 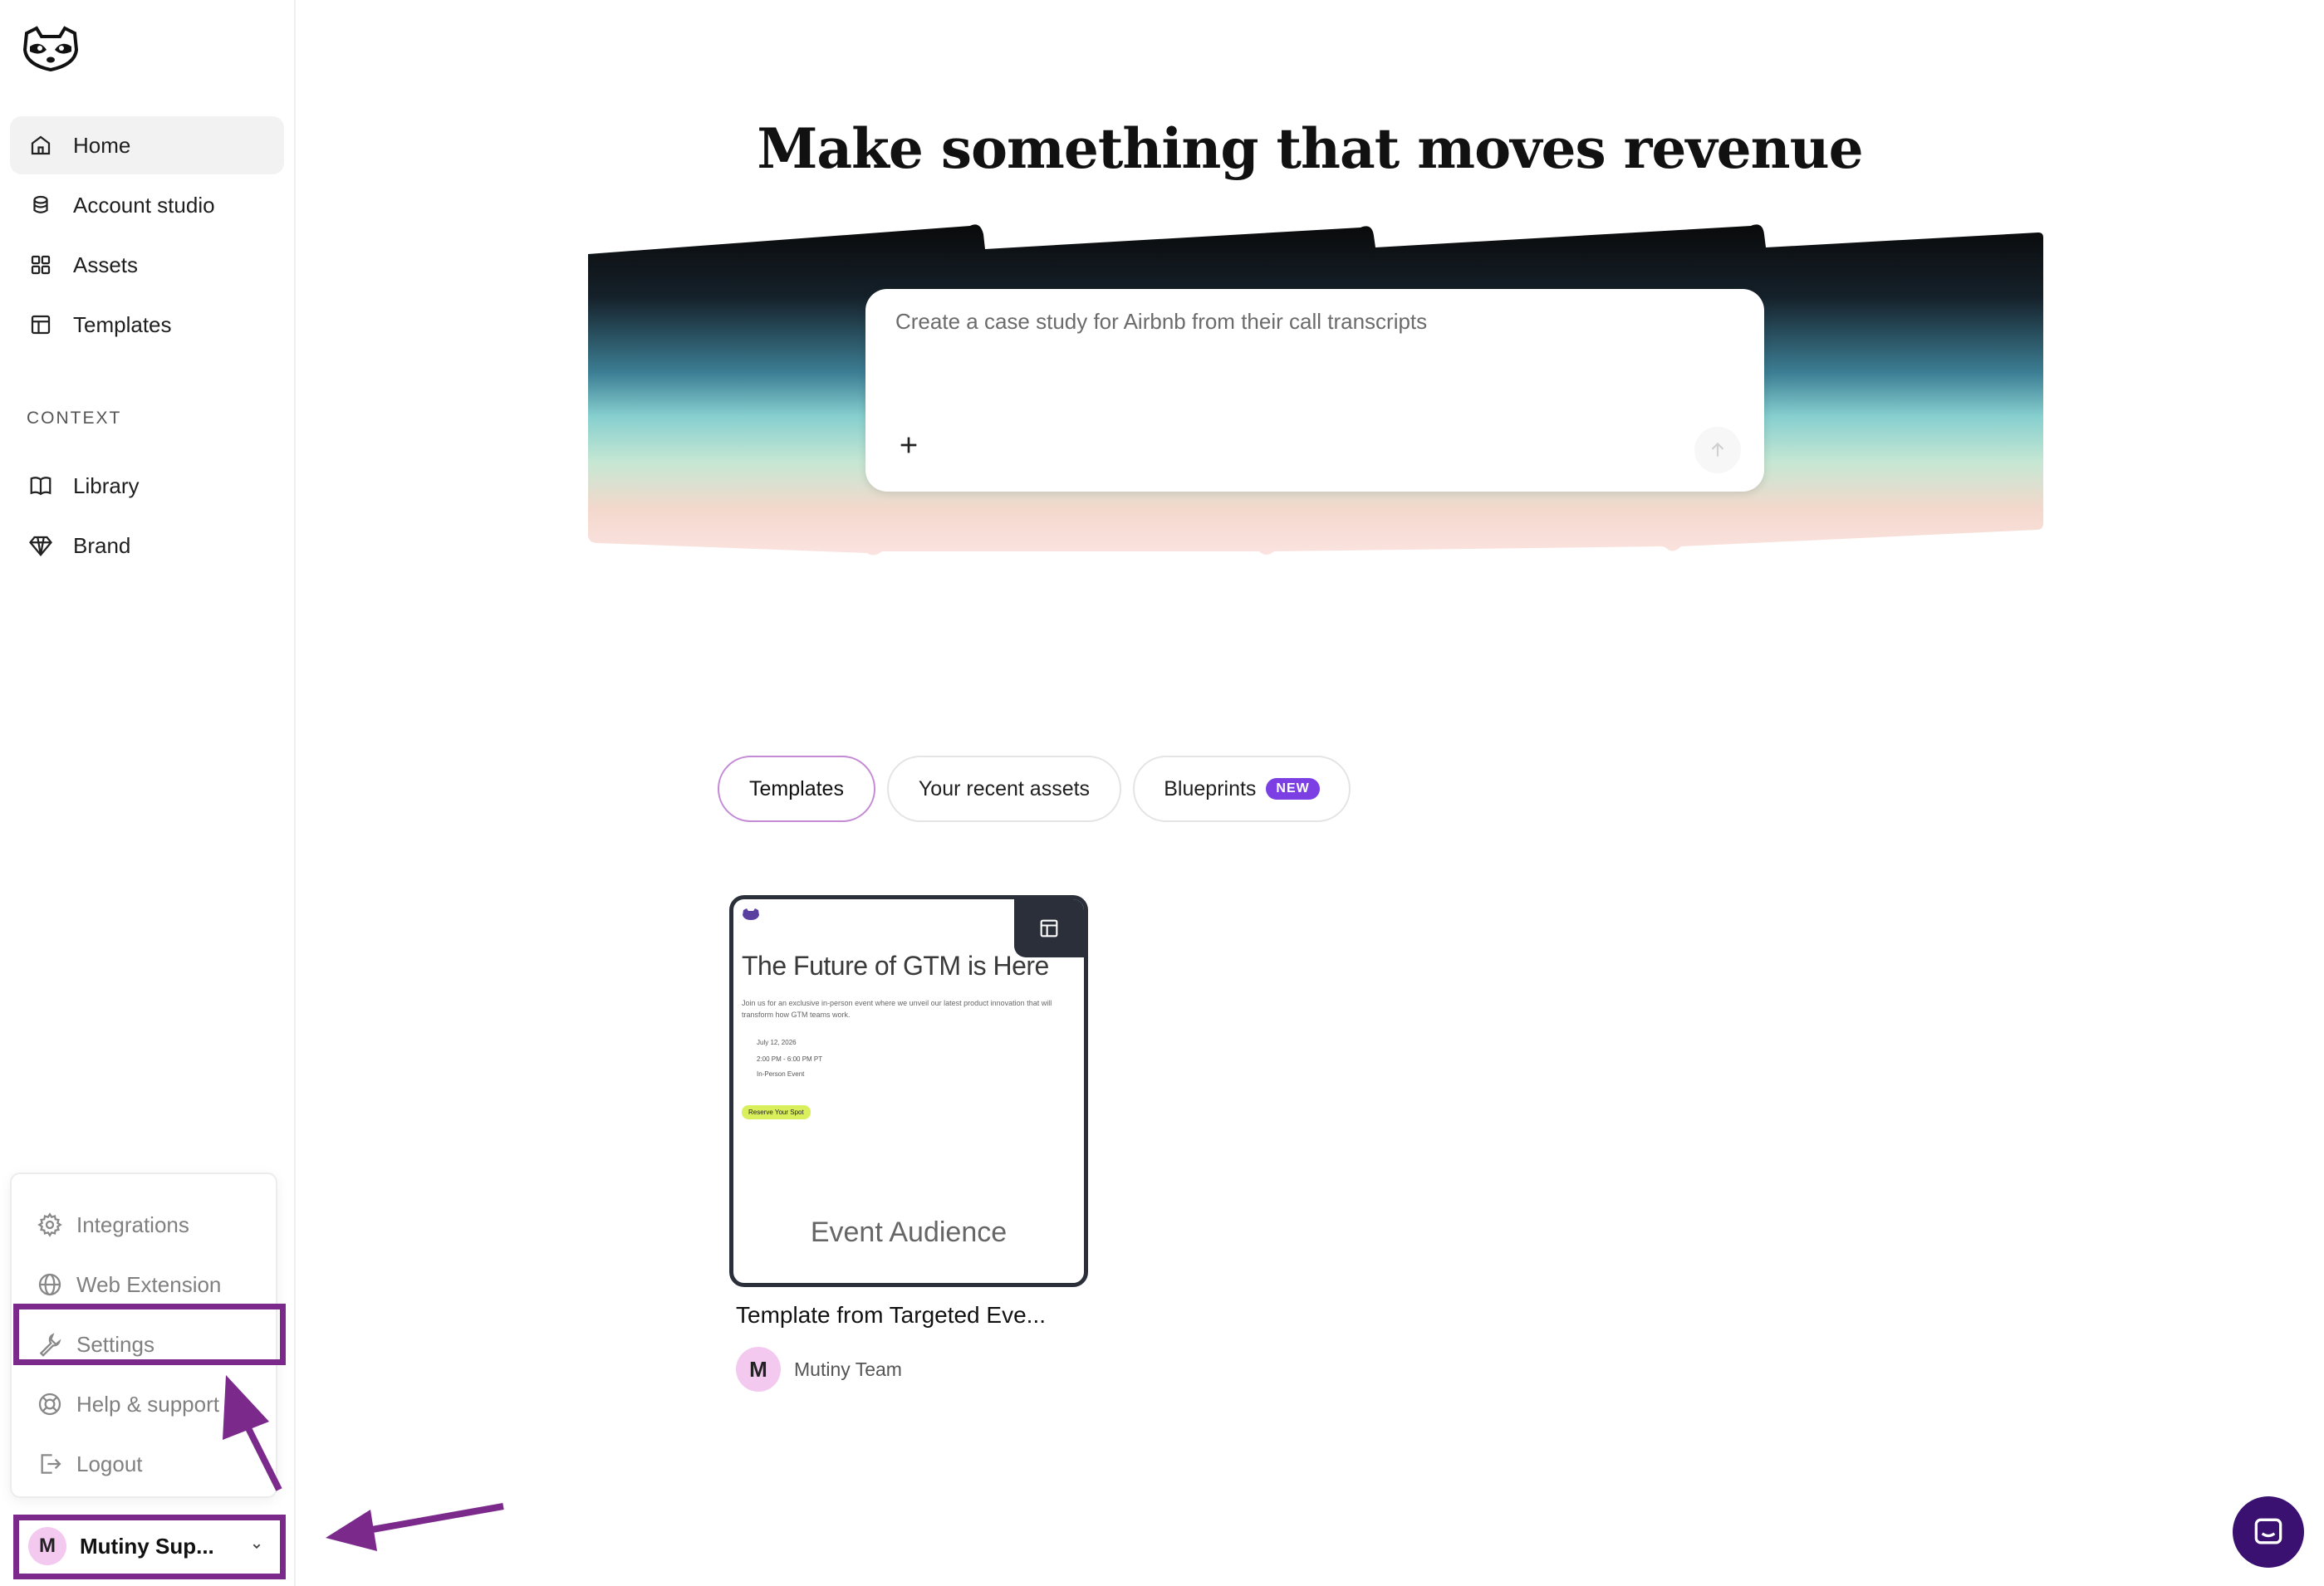 I want to click on menu-integrations: Integrations, so click(x=113, y=1225).